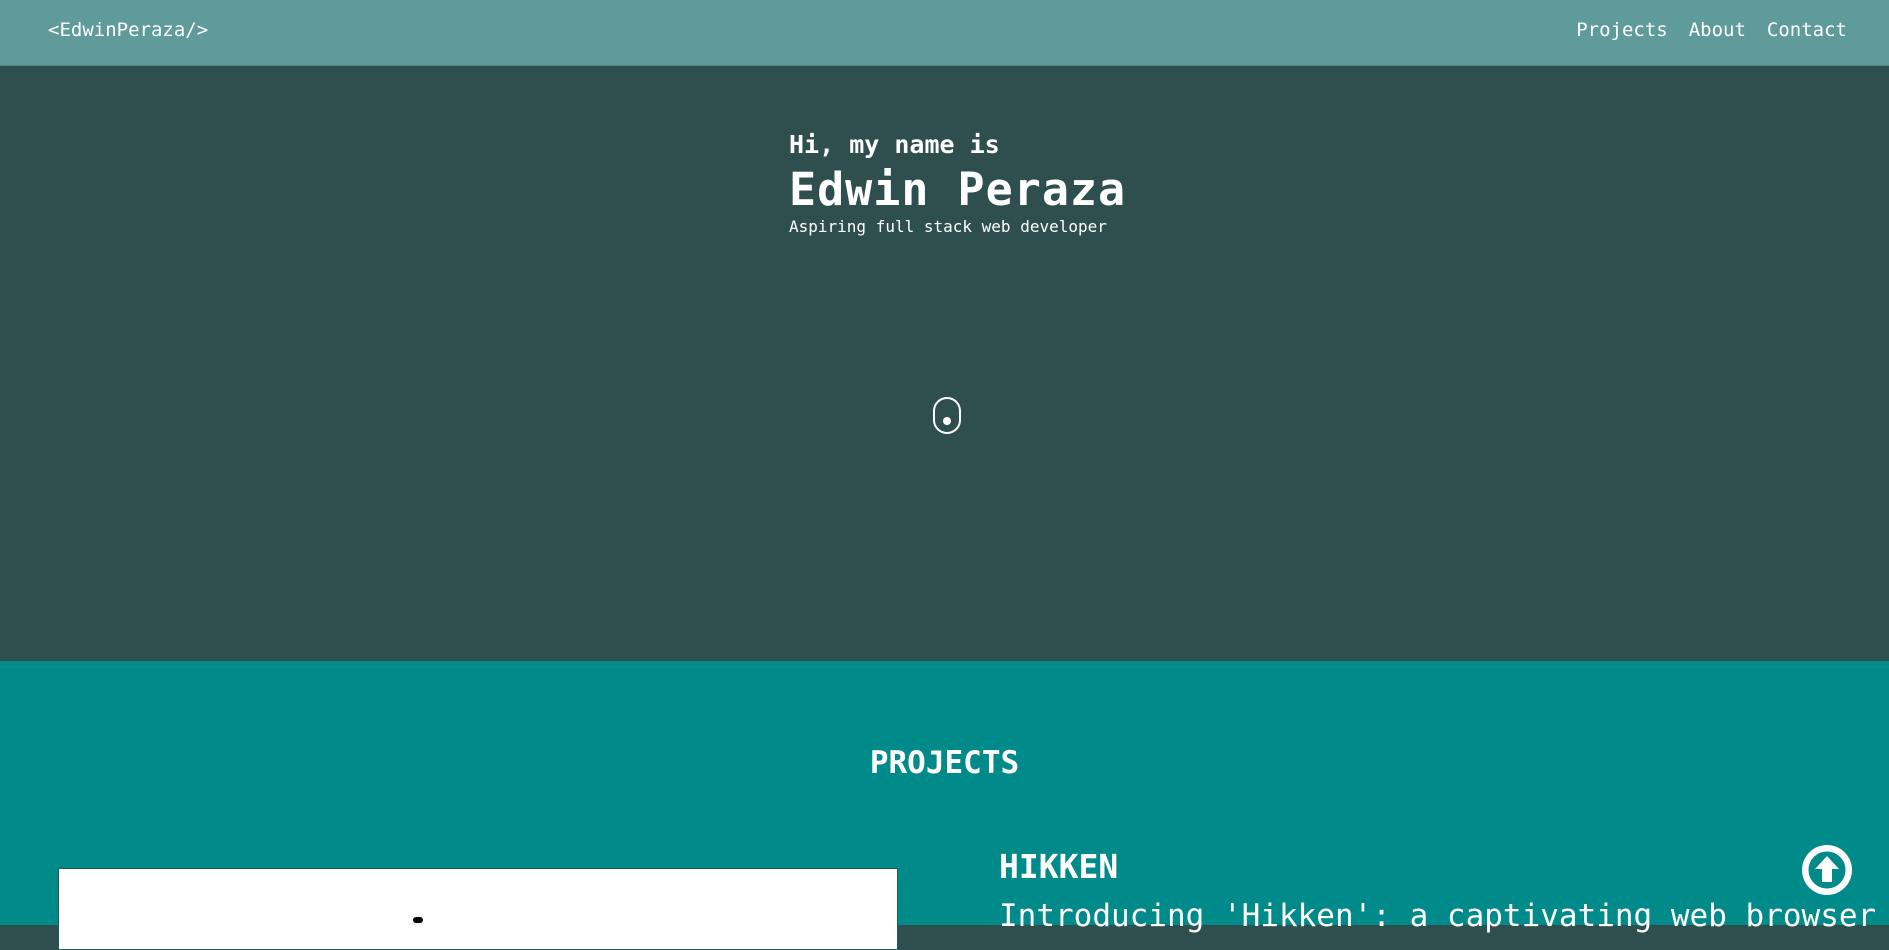 Image resolution: width=1889 pixels, height=950 pixels. What do you see at coordinates (478, 909) in the screenshot?
I see `project-screenshot` at bounding box center [478, 909].